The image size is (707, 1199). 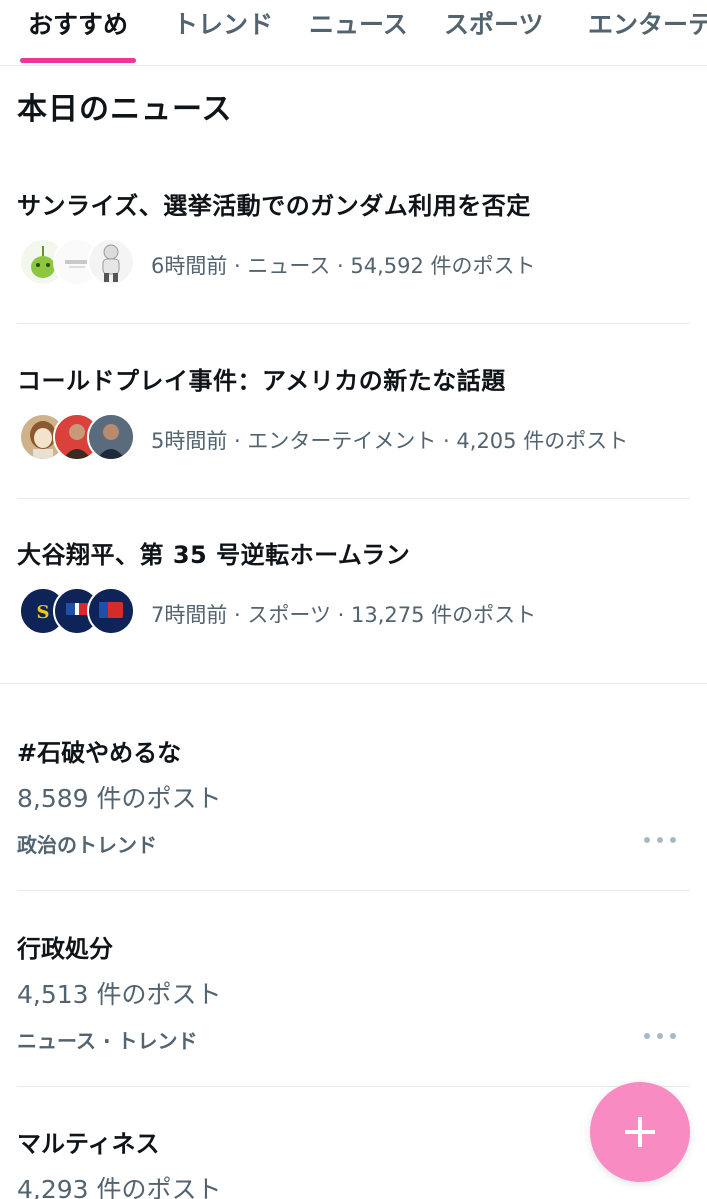 What do you see at coordinates (43, 612) in the screenshot?
I see `svg-text: S` at bounding box center [43, 612].